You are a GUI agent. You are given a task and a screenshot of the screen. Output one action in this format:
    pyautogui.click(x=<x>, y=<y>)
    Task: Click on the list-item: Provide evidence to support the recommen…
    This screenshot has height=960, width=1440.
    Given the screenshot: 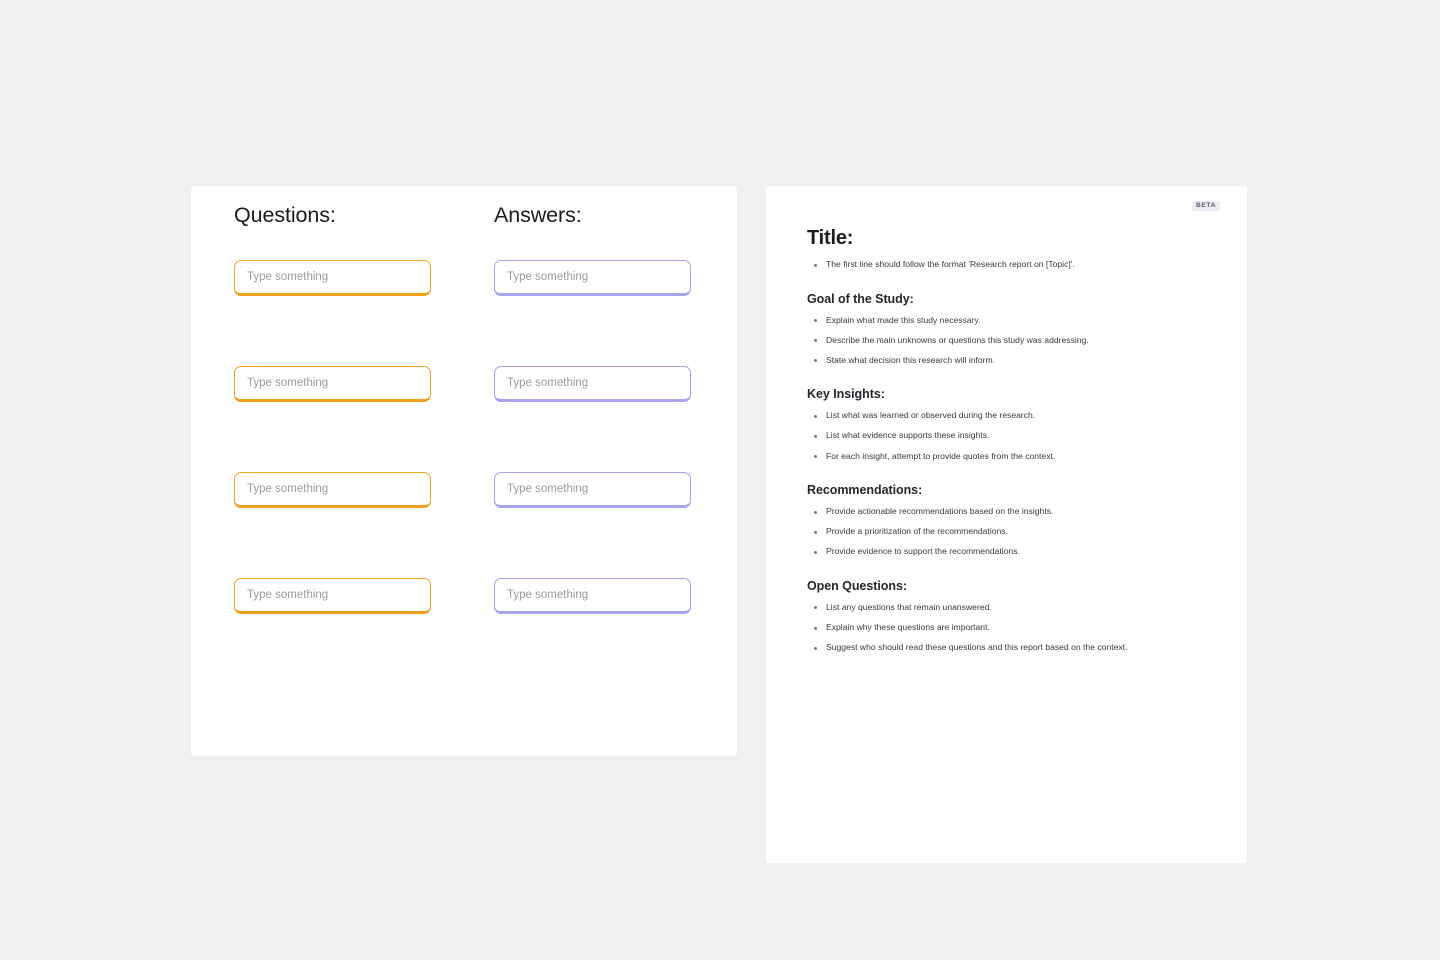 What is the action you would take?
    pyautogui.click(x=1010, y=552)
    